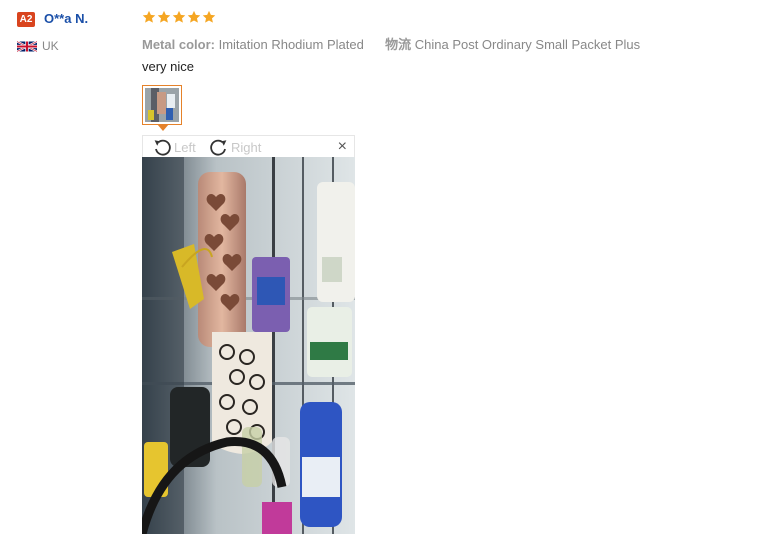 The width and height of the screenshot is (775, 537). I want to click on rotate-left-icon, so click(162, 147).